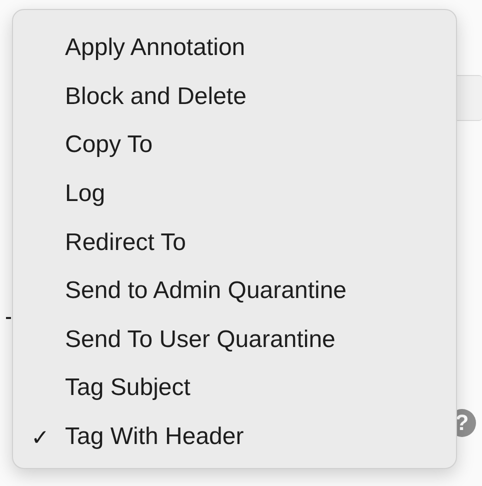  I want to click on menu-item: Redirect To, so click(125, 242).